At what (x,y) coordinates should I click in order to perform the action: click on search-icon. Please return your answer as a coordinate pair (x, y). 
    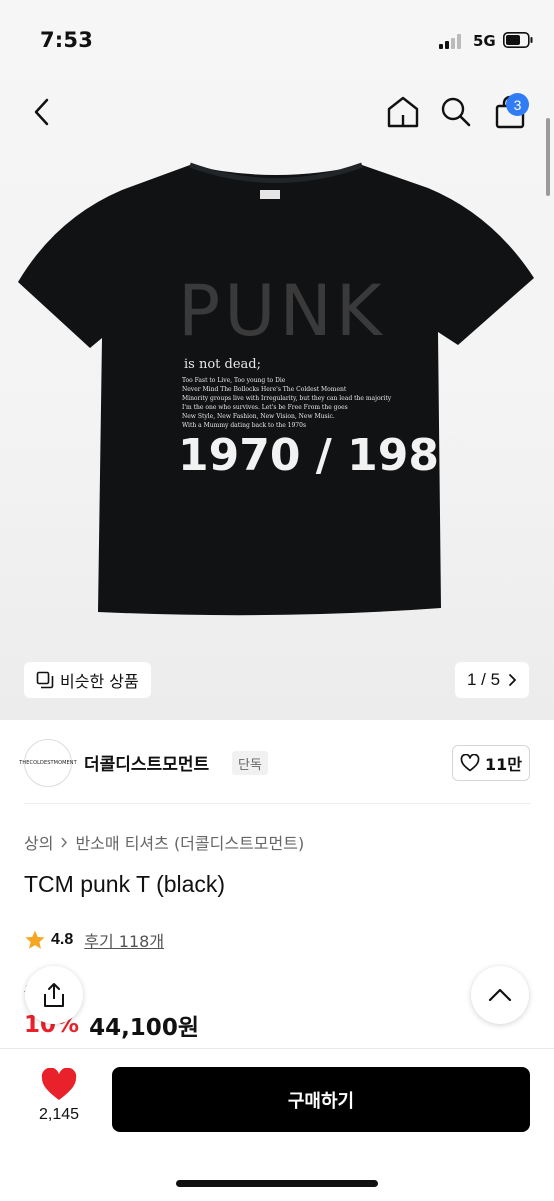
    Looking at the image, I should click on (456, 112).